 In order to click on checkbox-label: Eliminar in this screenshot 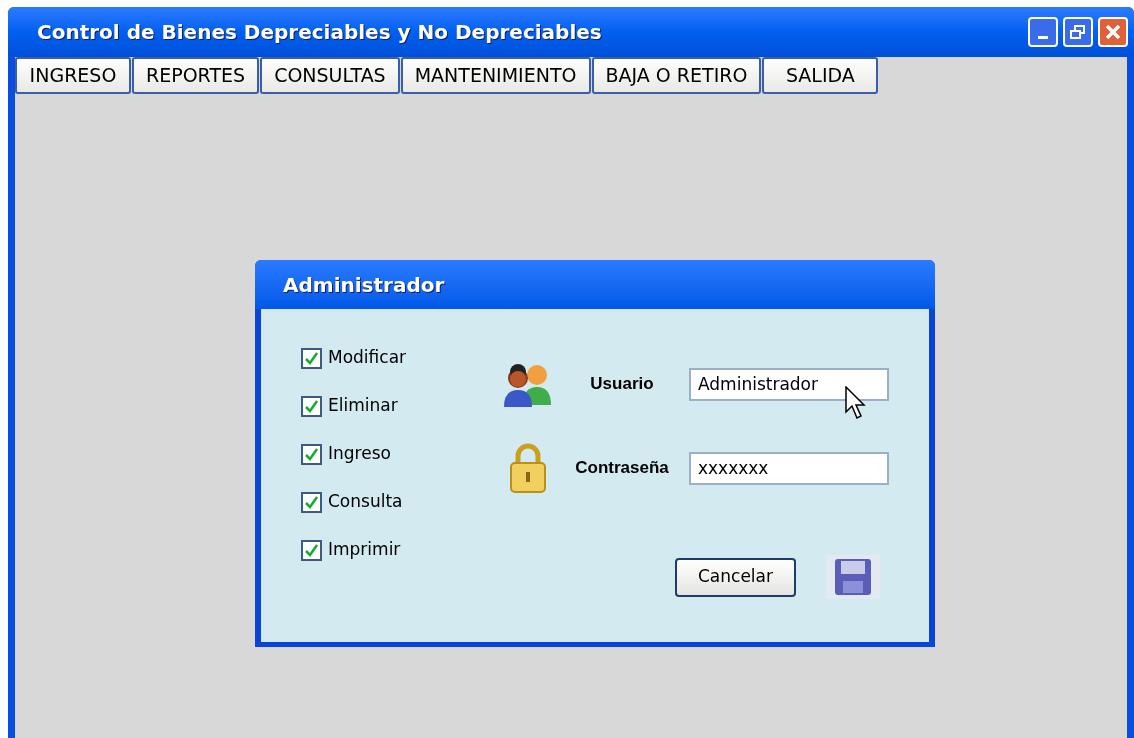, I will do `click(363, 406)`.